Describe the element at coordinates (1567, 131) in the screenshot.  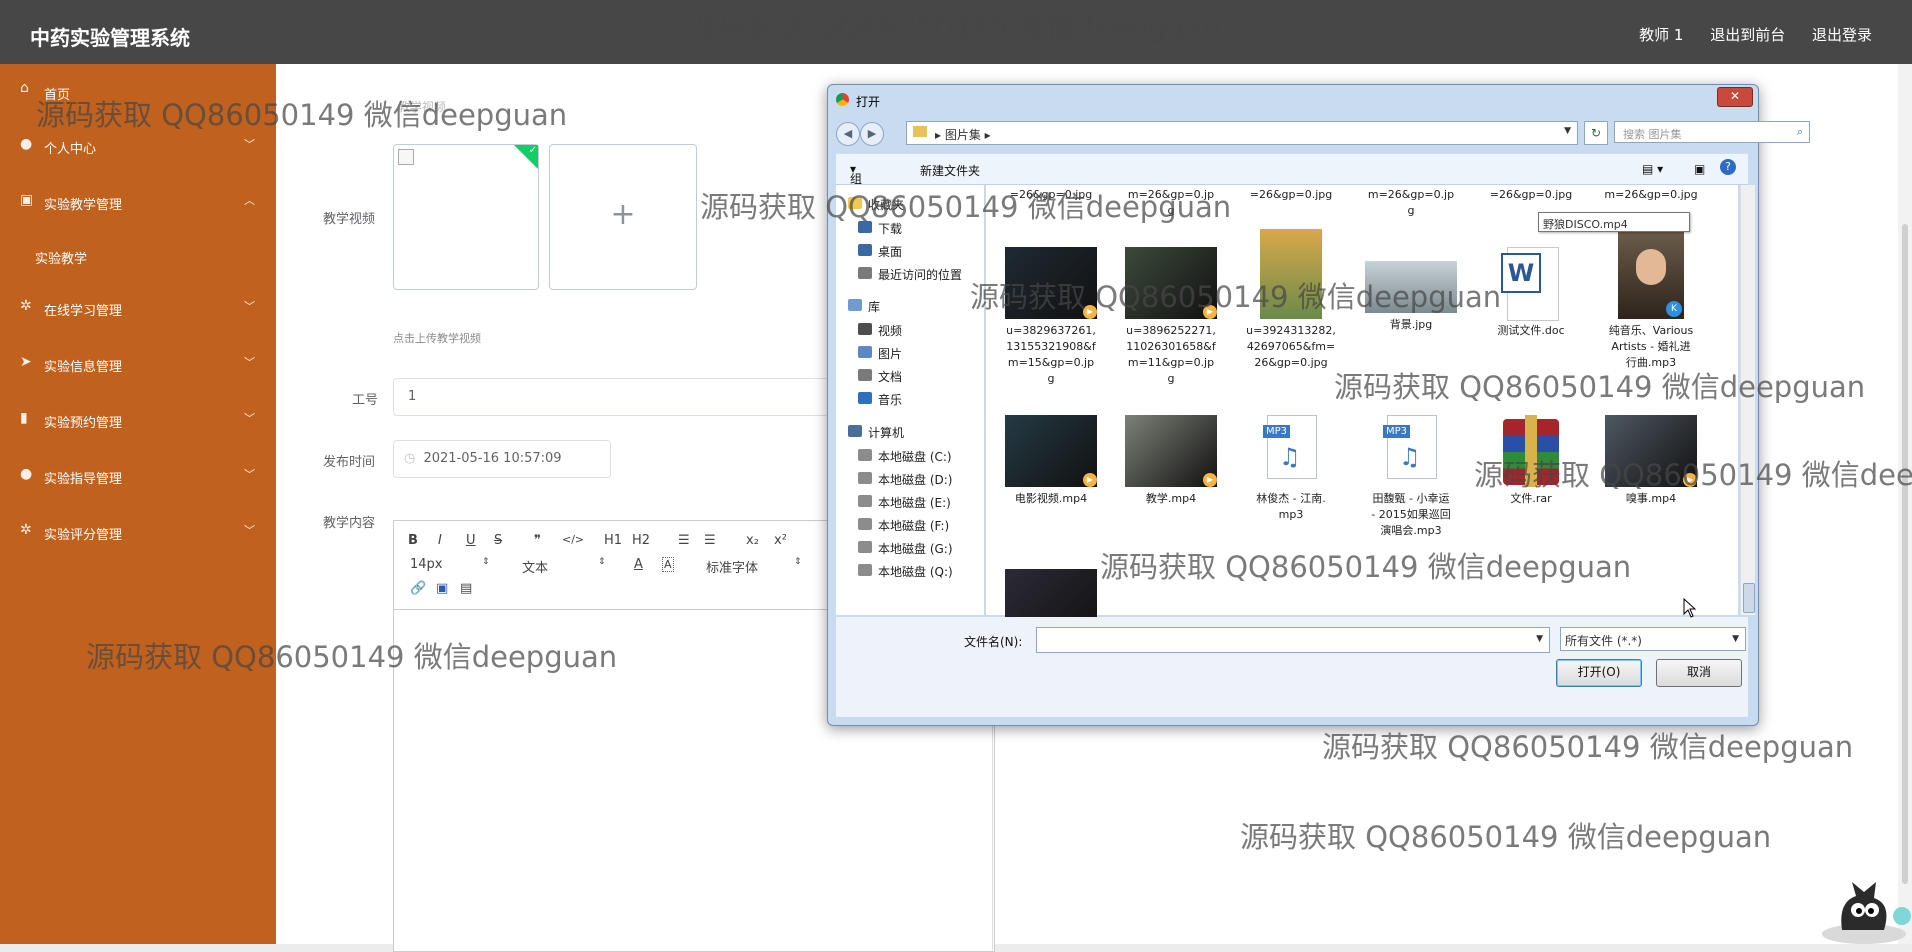
I see `chevron-down-icon: ▼` at that location.